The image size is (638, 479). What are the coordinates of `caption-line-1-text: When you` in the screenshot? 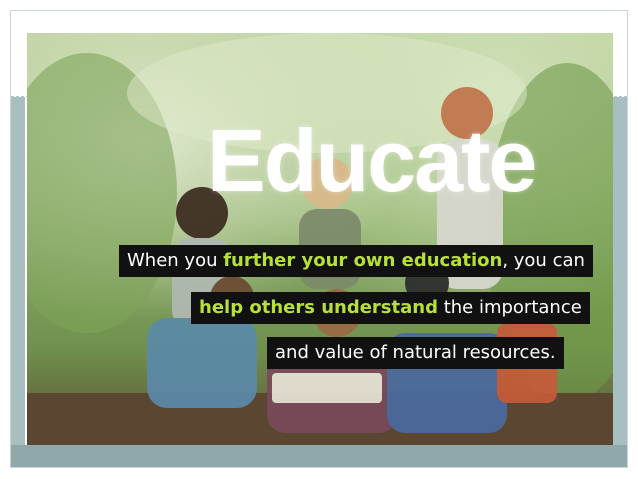 It's located at (175, 260).